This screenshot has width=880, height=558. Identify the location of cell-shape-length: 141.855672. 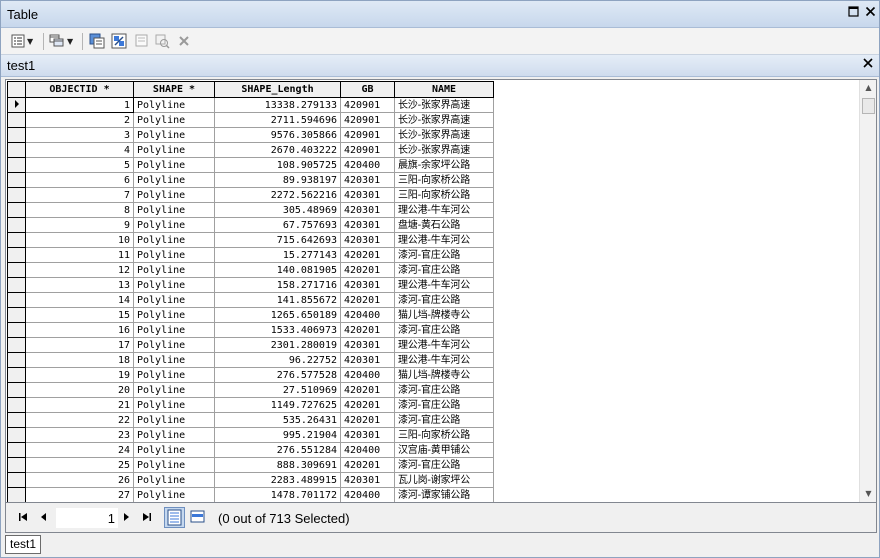
(277, 300).